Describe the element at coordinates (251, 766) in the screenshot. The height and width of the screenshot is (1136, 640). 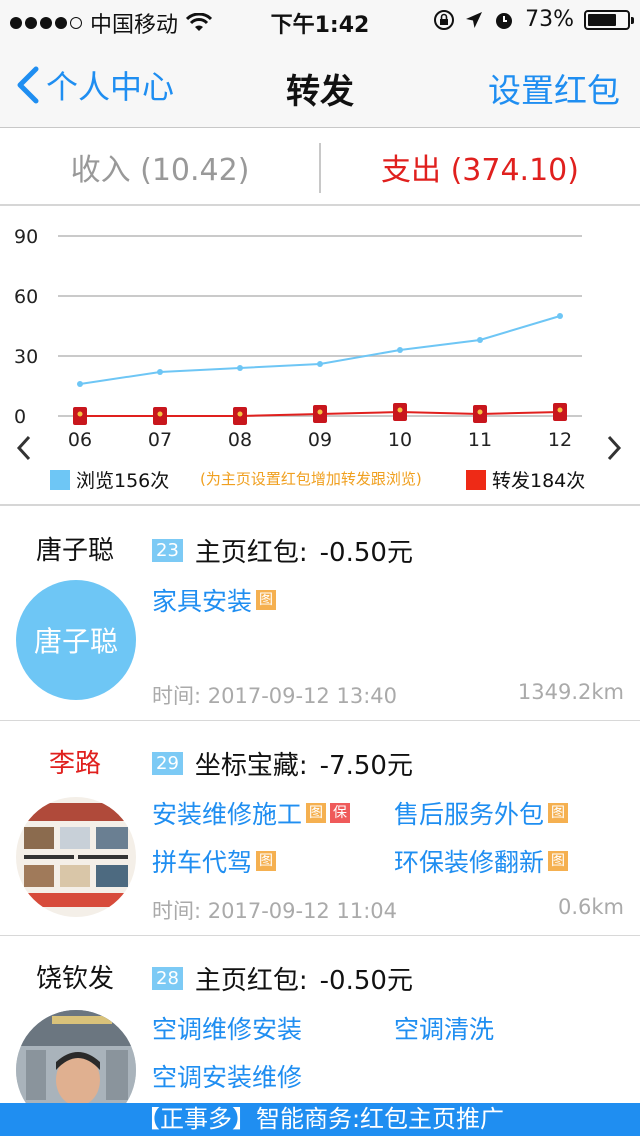
I see `item-type: 坐标宝藏:` at that location.